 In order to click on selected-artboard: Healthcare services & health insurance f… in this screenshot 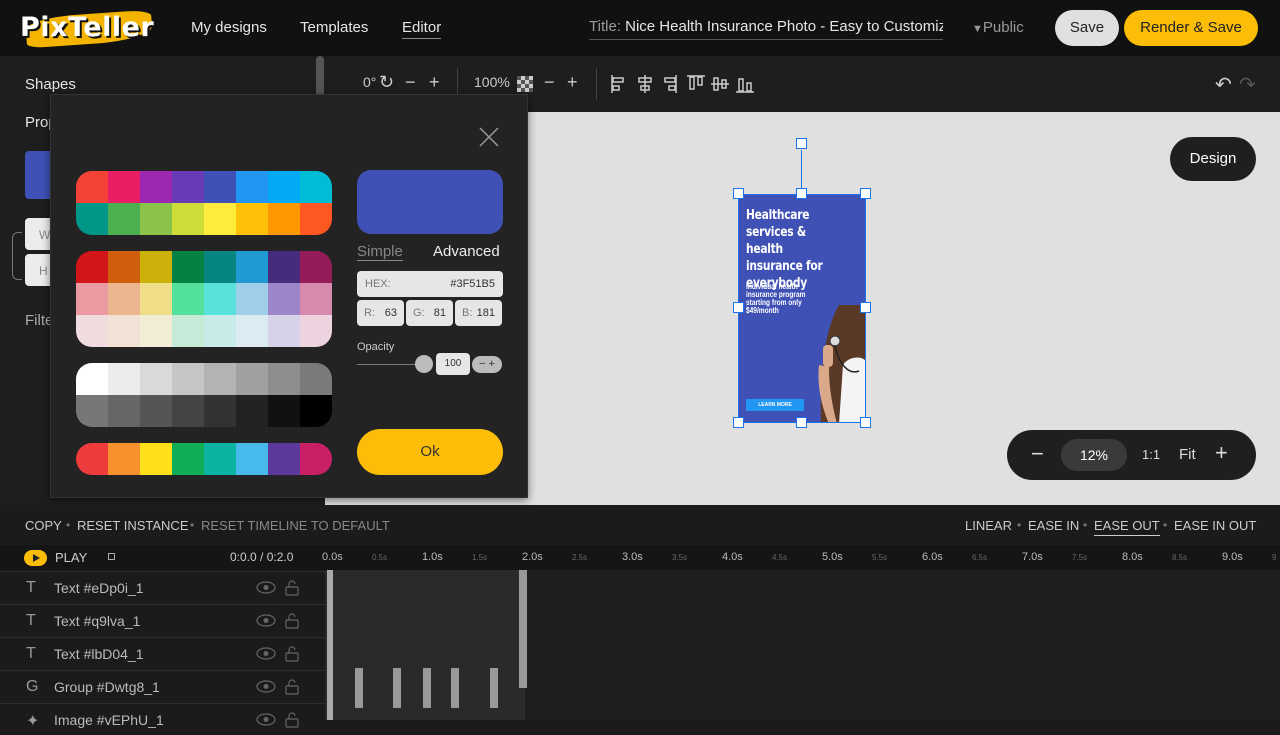, I will do `click(802, 308)`.